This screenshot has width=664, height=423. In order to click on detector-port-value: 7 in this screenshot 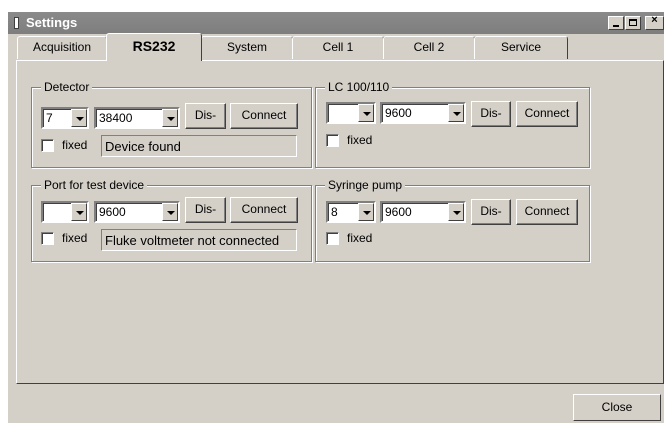, I will do `click(49, 118)`.